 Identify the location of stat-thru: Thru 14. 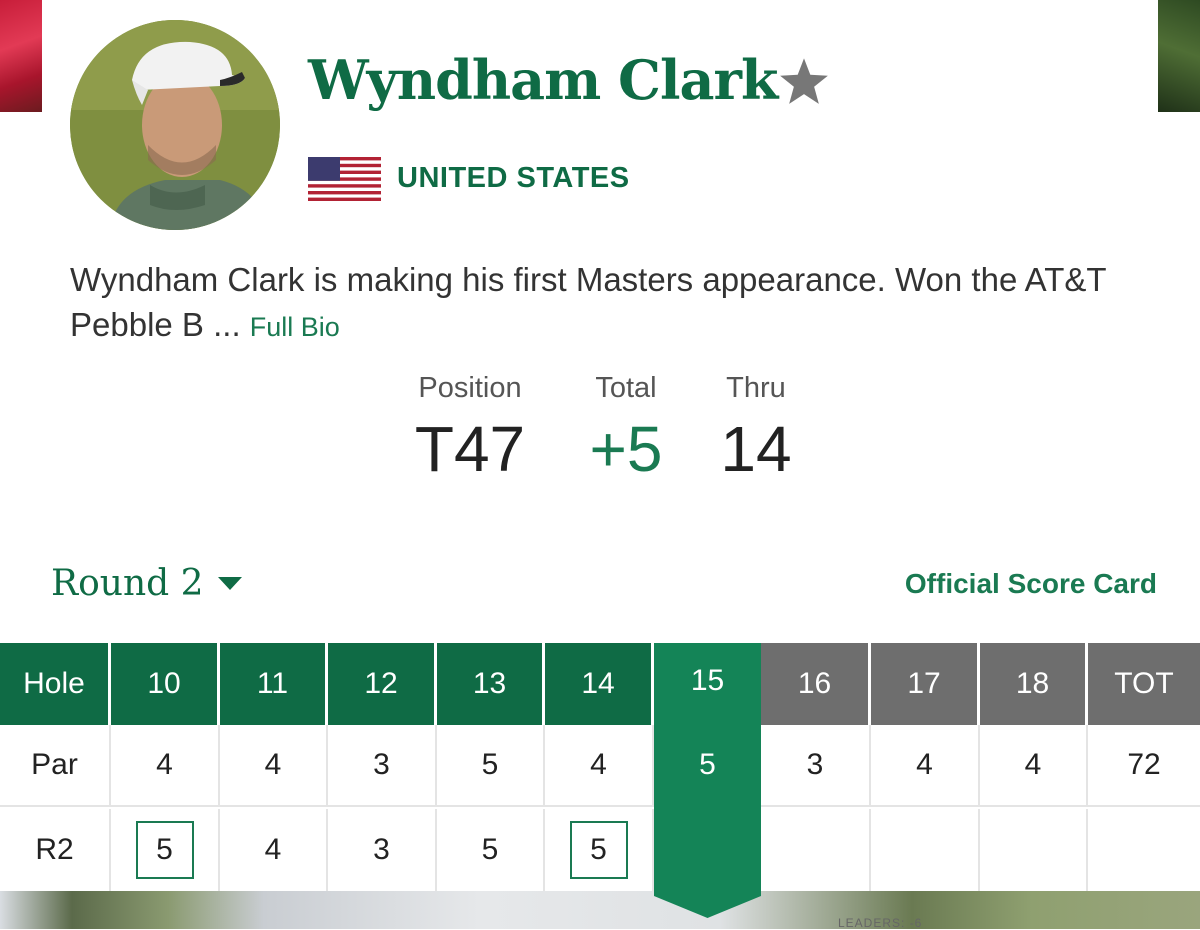
(756, 426).